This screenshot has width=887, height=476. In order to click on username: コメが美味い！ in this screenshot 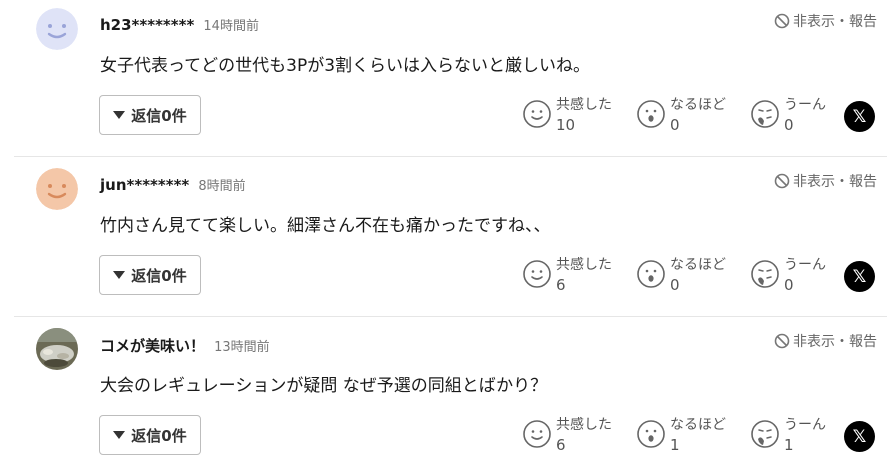, I will do `click(152, 346)`.